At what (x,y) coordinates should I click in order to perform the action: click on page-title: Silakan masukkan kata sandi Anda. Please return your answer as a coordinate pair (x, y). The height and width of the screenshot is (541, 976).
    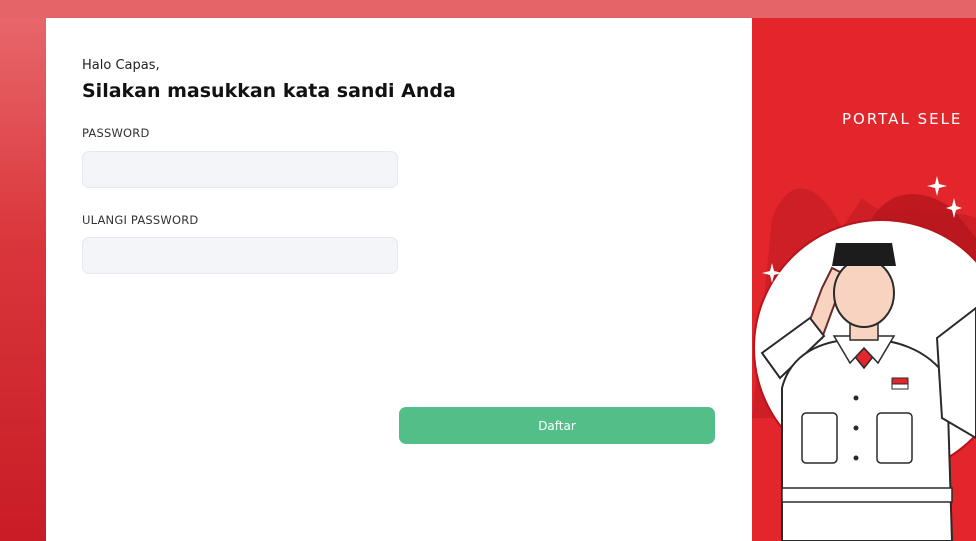
    Looking at the image, I should click on (269, 91).